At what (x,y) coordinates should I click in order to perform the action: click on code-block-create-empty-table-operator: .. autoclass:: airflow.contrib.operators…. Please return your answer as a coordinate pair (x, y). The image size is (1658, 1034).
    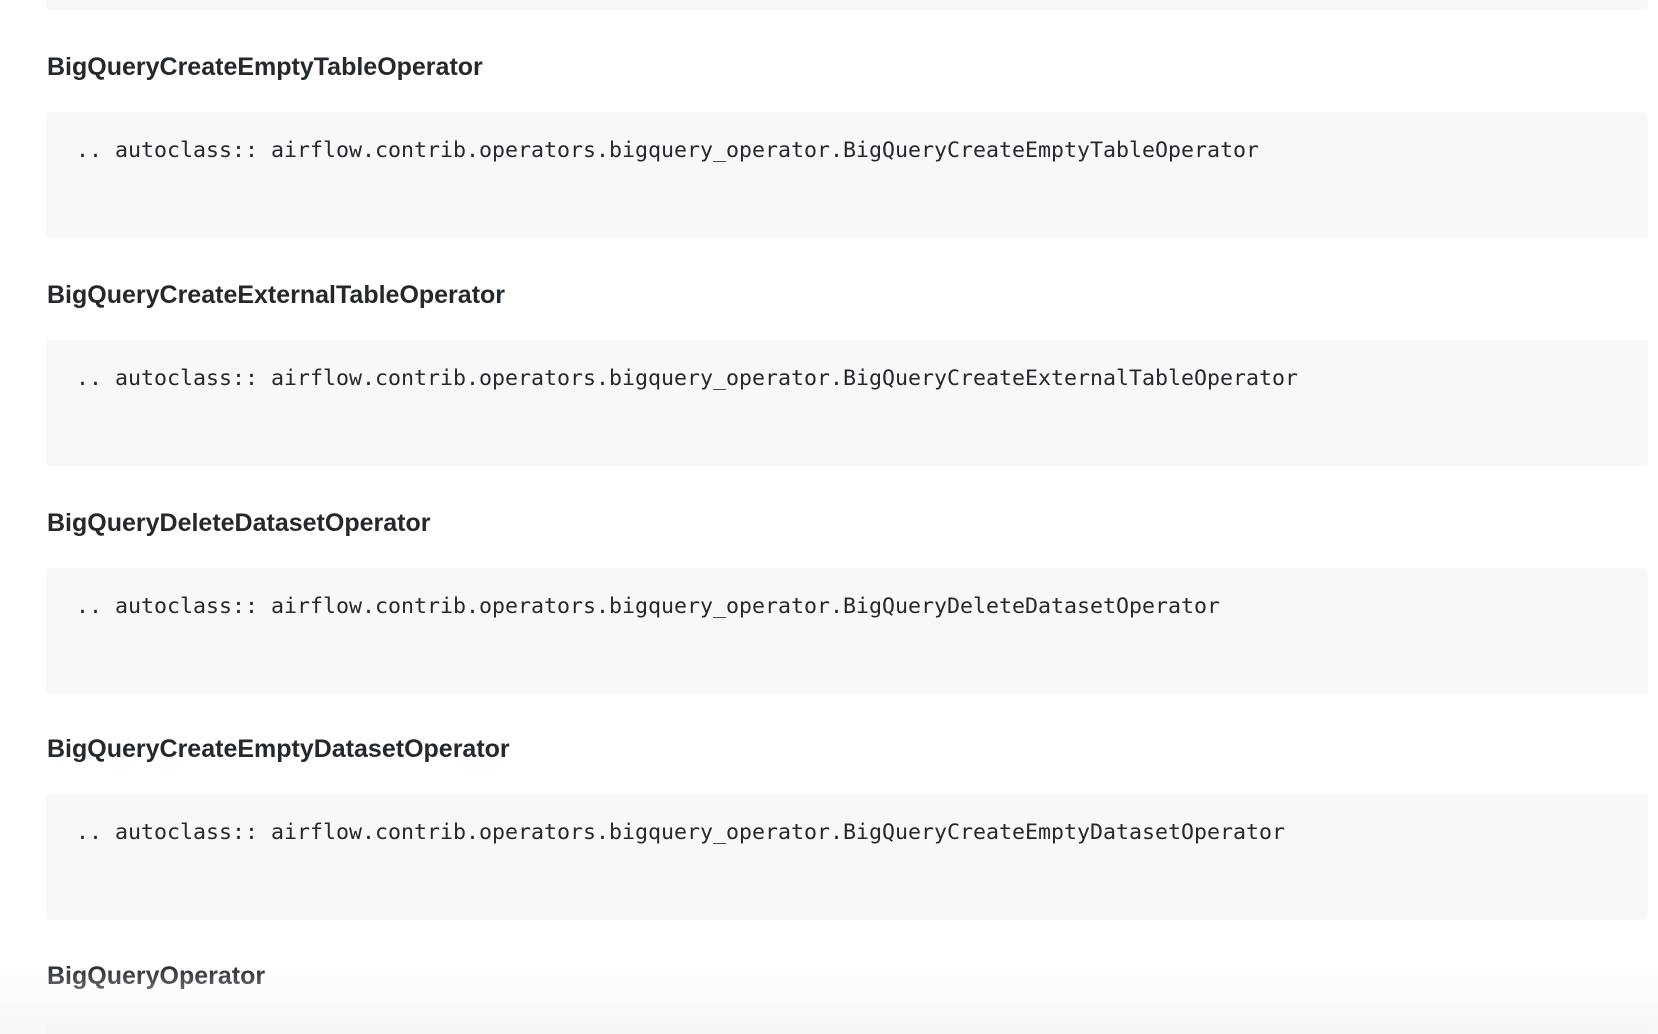
    Looking at the image, I should click on (847, 175).